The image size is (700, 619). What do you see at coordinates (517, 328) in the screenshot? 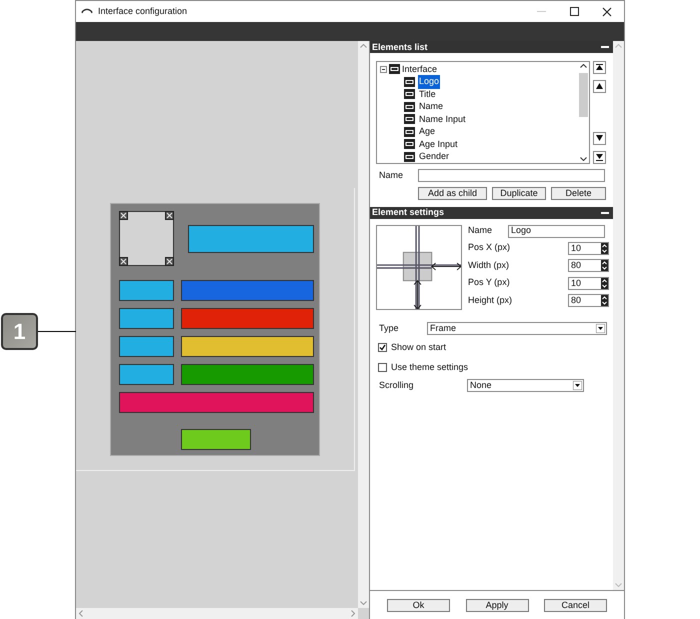
I see `type-dropdown: Frame` at bounding box center [517, 328].